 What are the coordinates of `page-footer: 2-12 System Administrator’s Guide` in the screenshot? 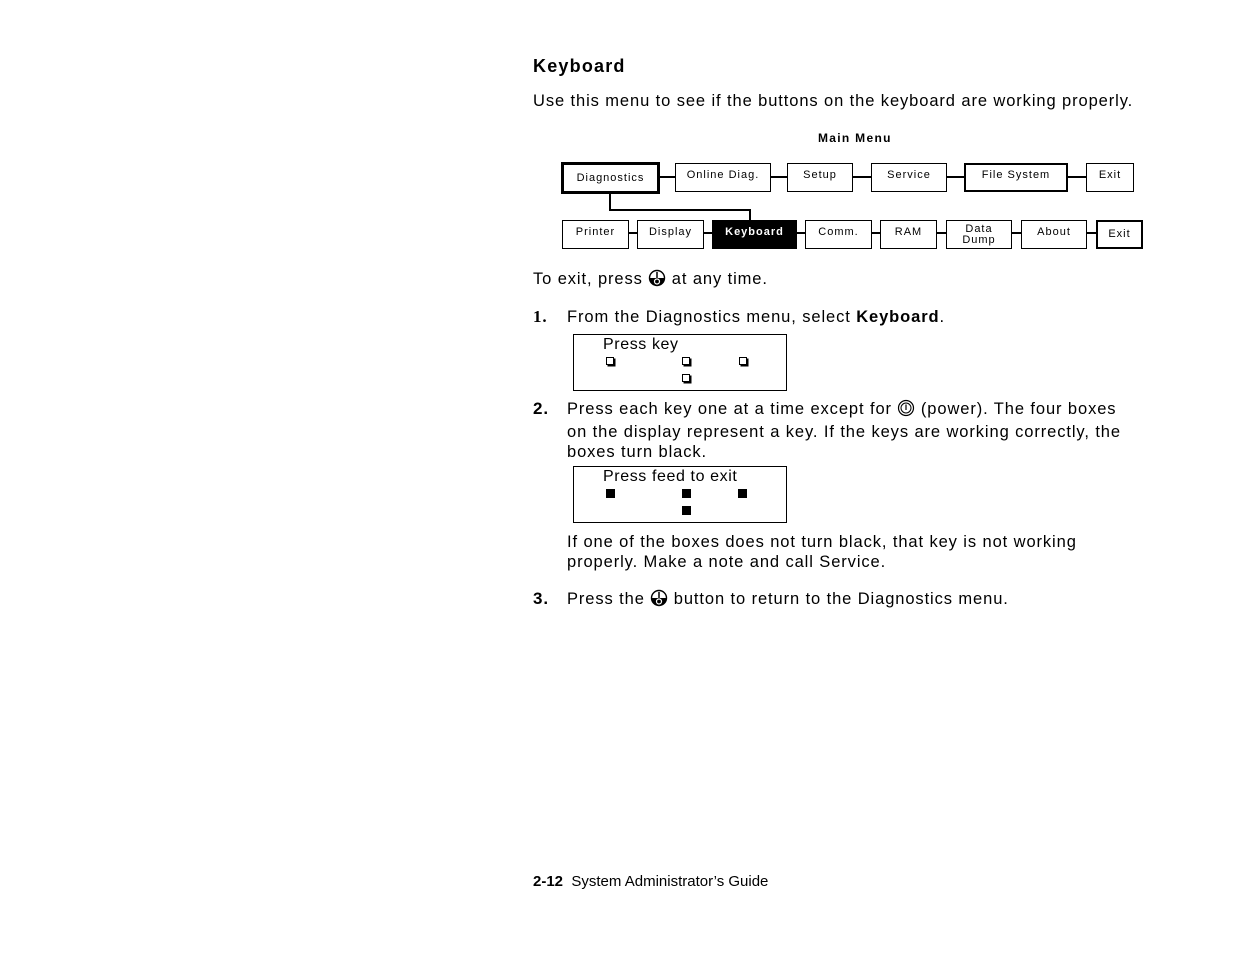 It's located at (650, 881).